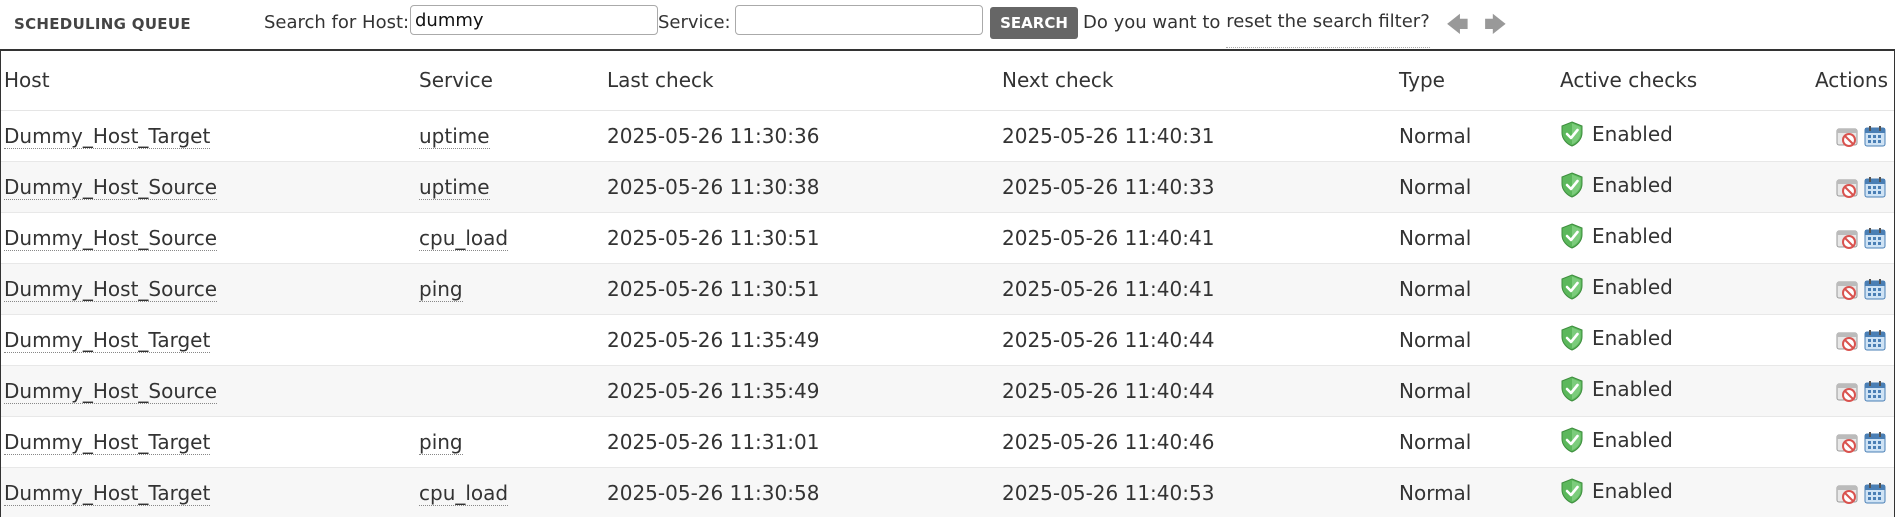 Image resolution: width=1895 pixels, height=517 pixels. What do you see at coordinates (534, 20) in the screenshot?
I see `host-search-input` at bounding box center [534, 20].